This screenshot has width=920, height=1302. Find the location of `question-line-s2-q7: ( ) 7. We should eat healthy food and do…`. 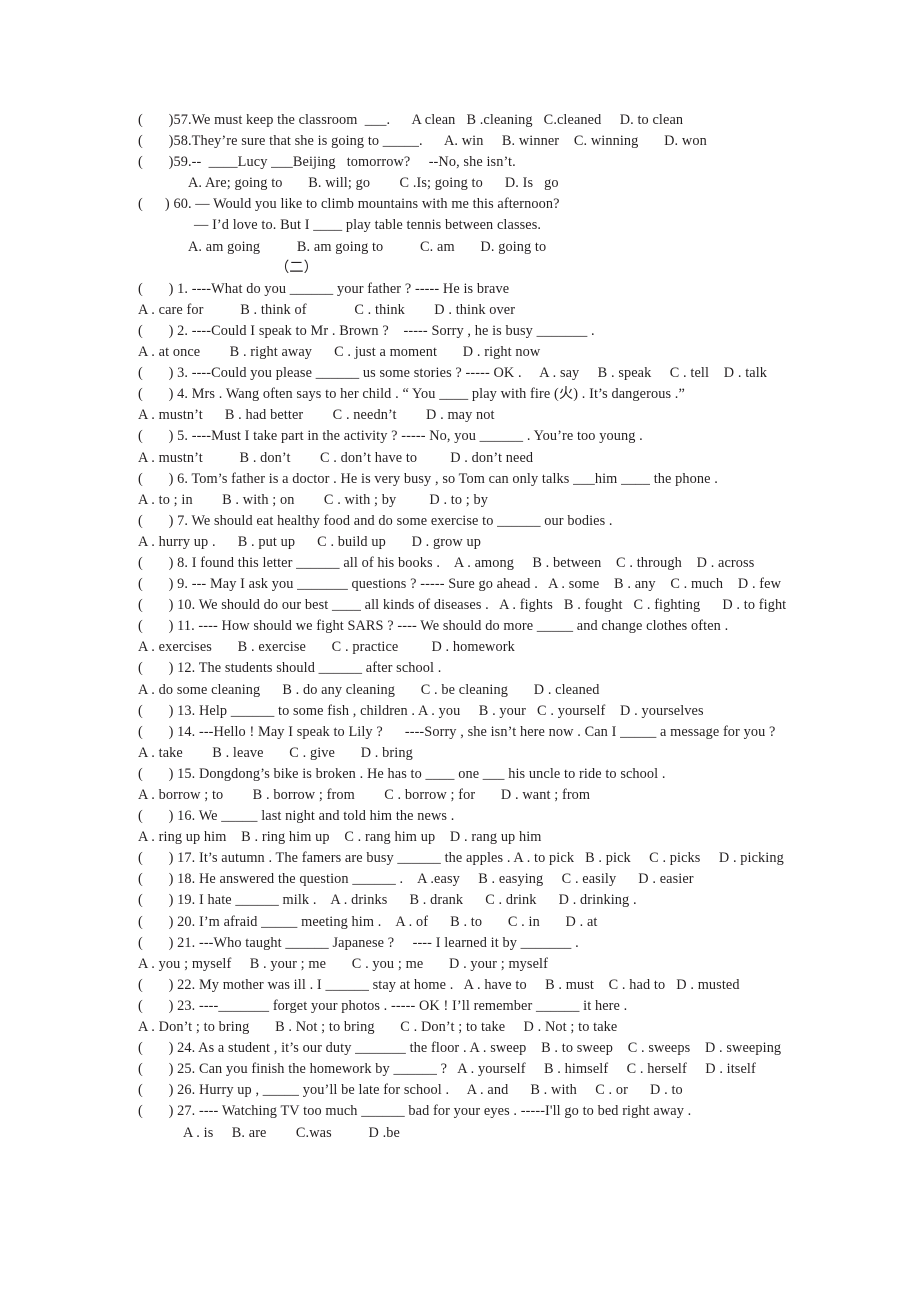

question-line-s2-q7: ( ) 7. We should eat healthy food and do… is located at coordinates (375, 520).